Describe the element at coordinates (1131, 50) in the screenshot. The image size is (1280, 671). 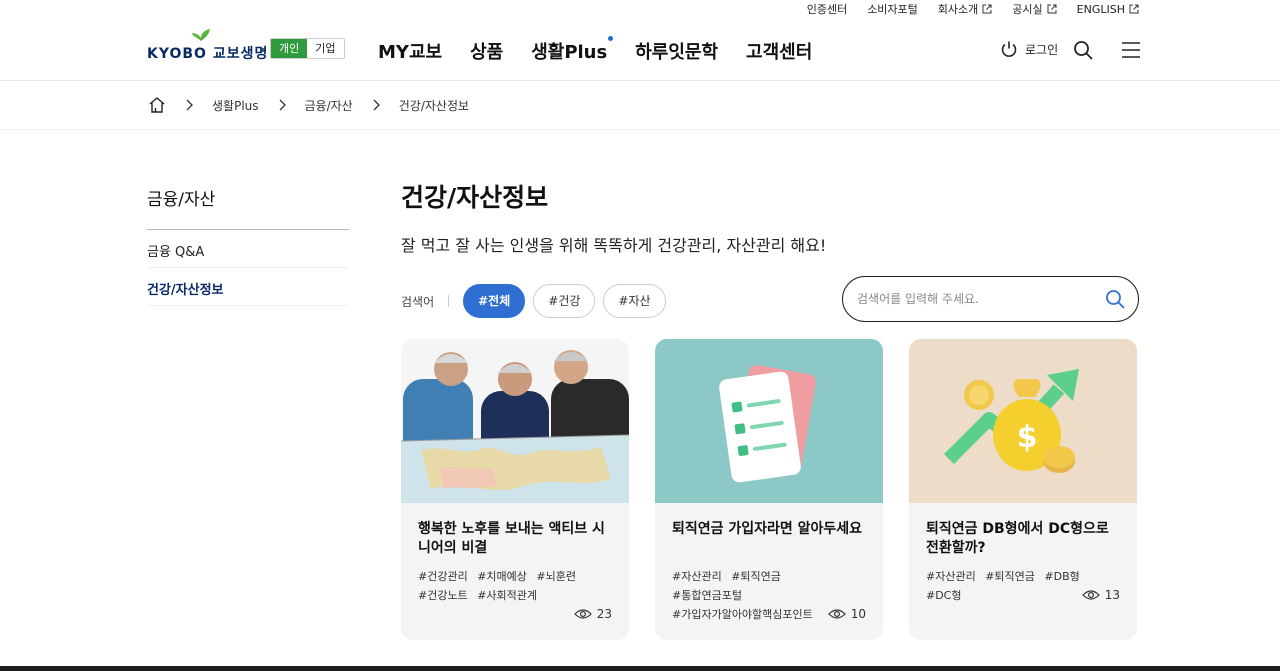
I see `hamburger-menu-icon` at that location.